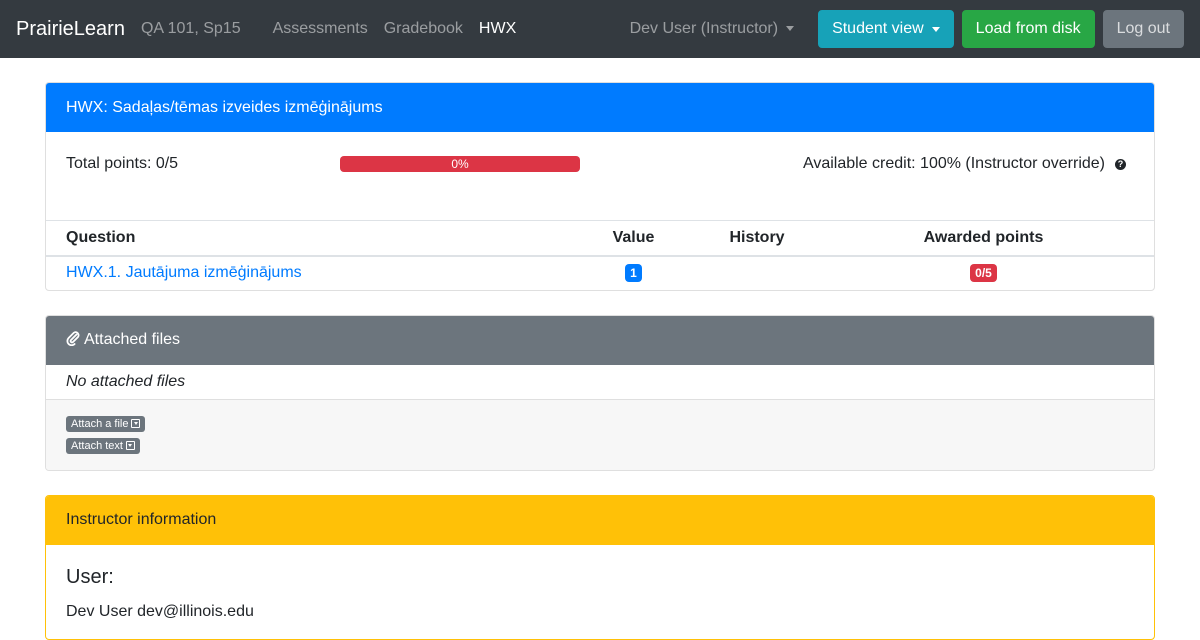 The width and height of the screenshot is (1200, 640). I want to click on attach-file-label: Attach a file, so click(100, 423).